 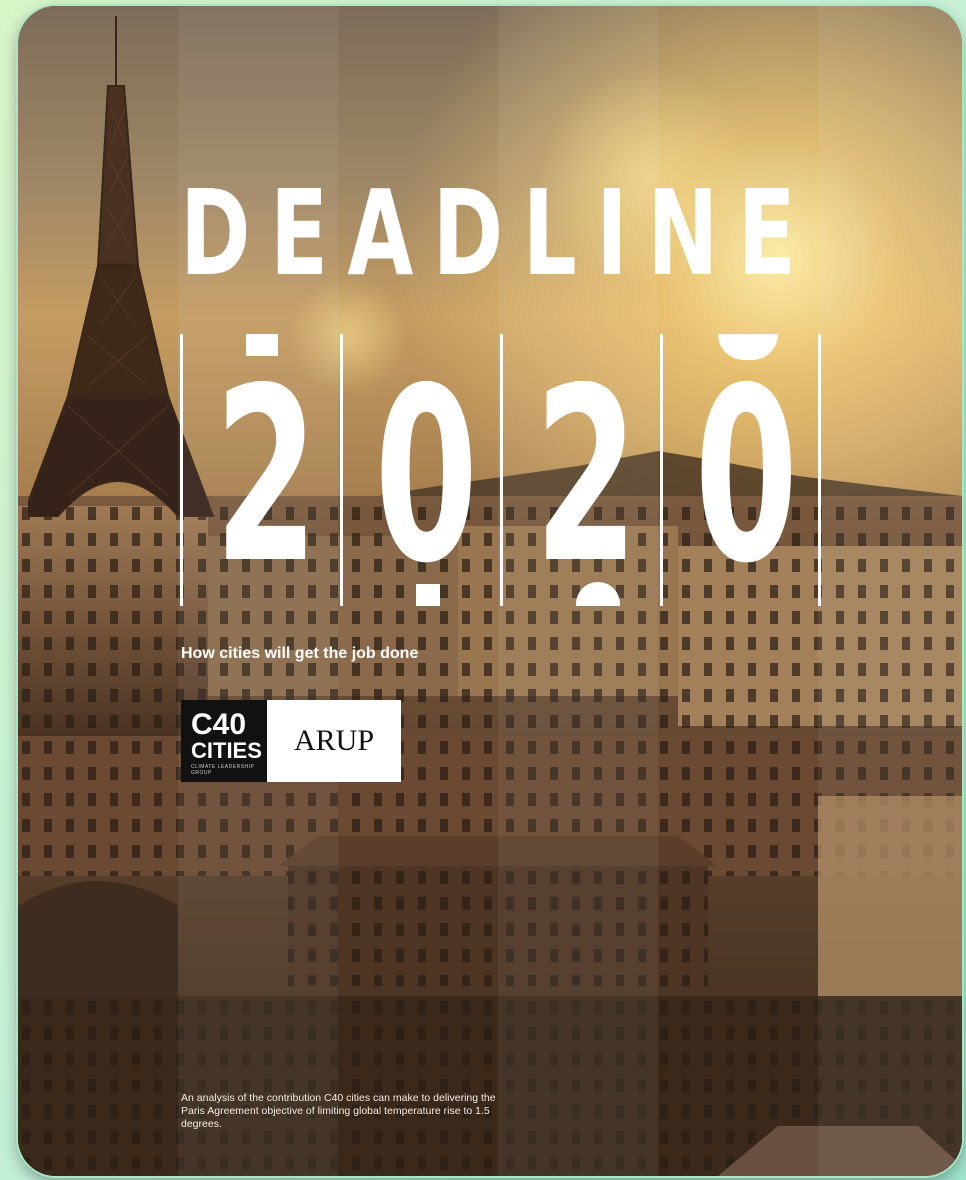 I want to click on year-digit-1: 2, so click(x=266, y=476).